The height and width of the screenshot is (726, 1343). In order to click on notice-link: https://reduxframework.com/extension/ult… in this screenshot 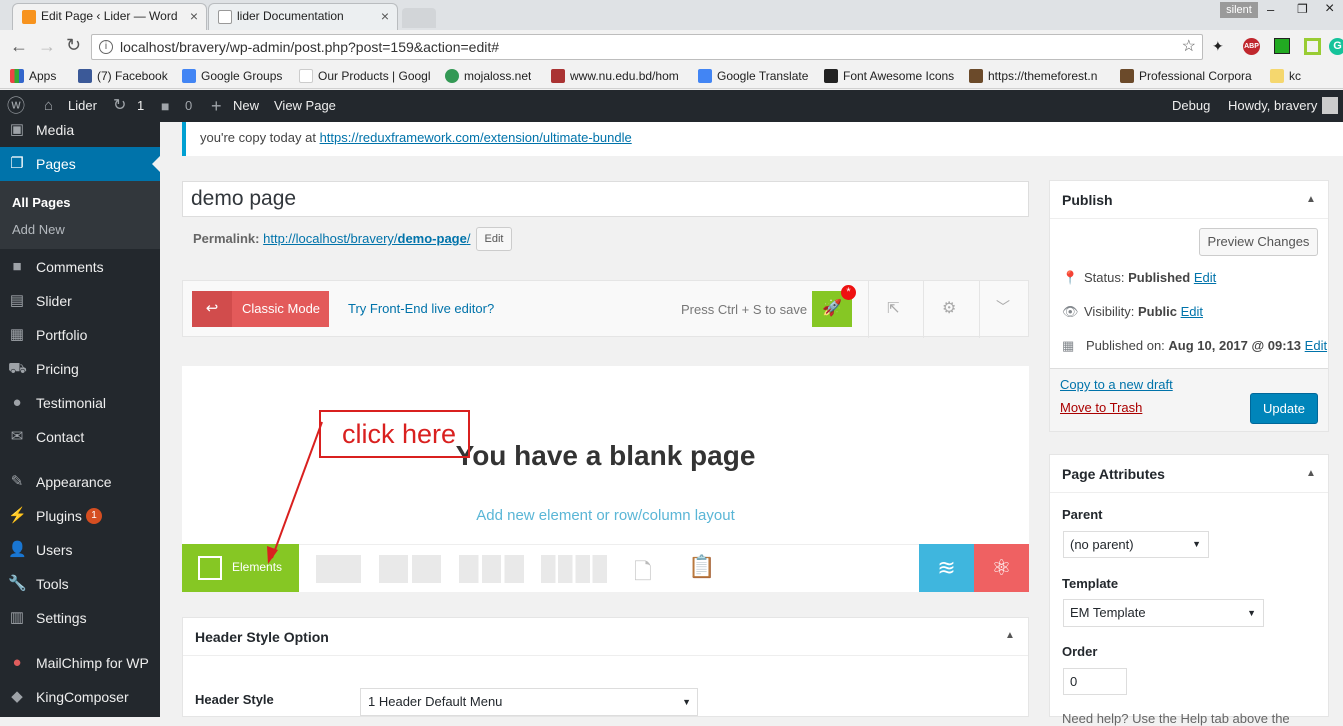, I will do `click(476, 137)`.